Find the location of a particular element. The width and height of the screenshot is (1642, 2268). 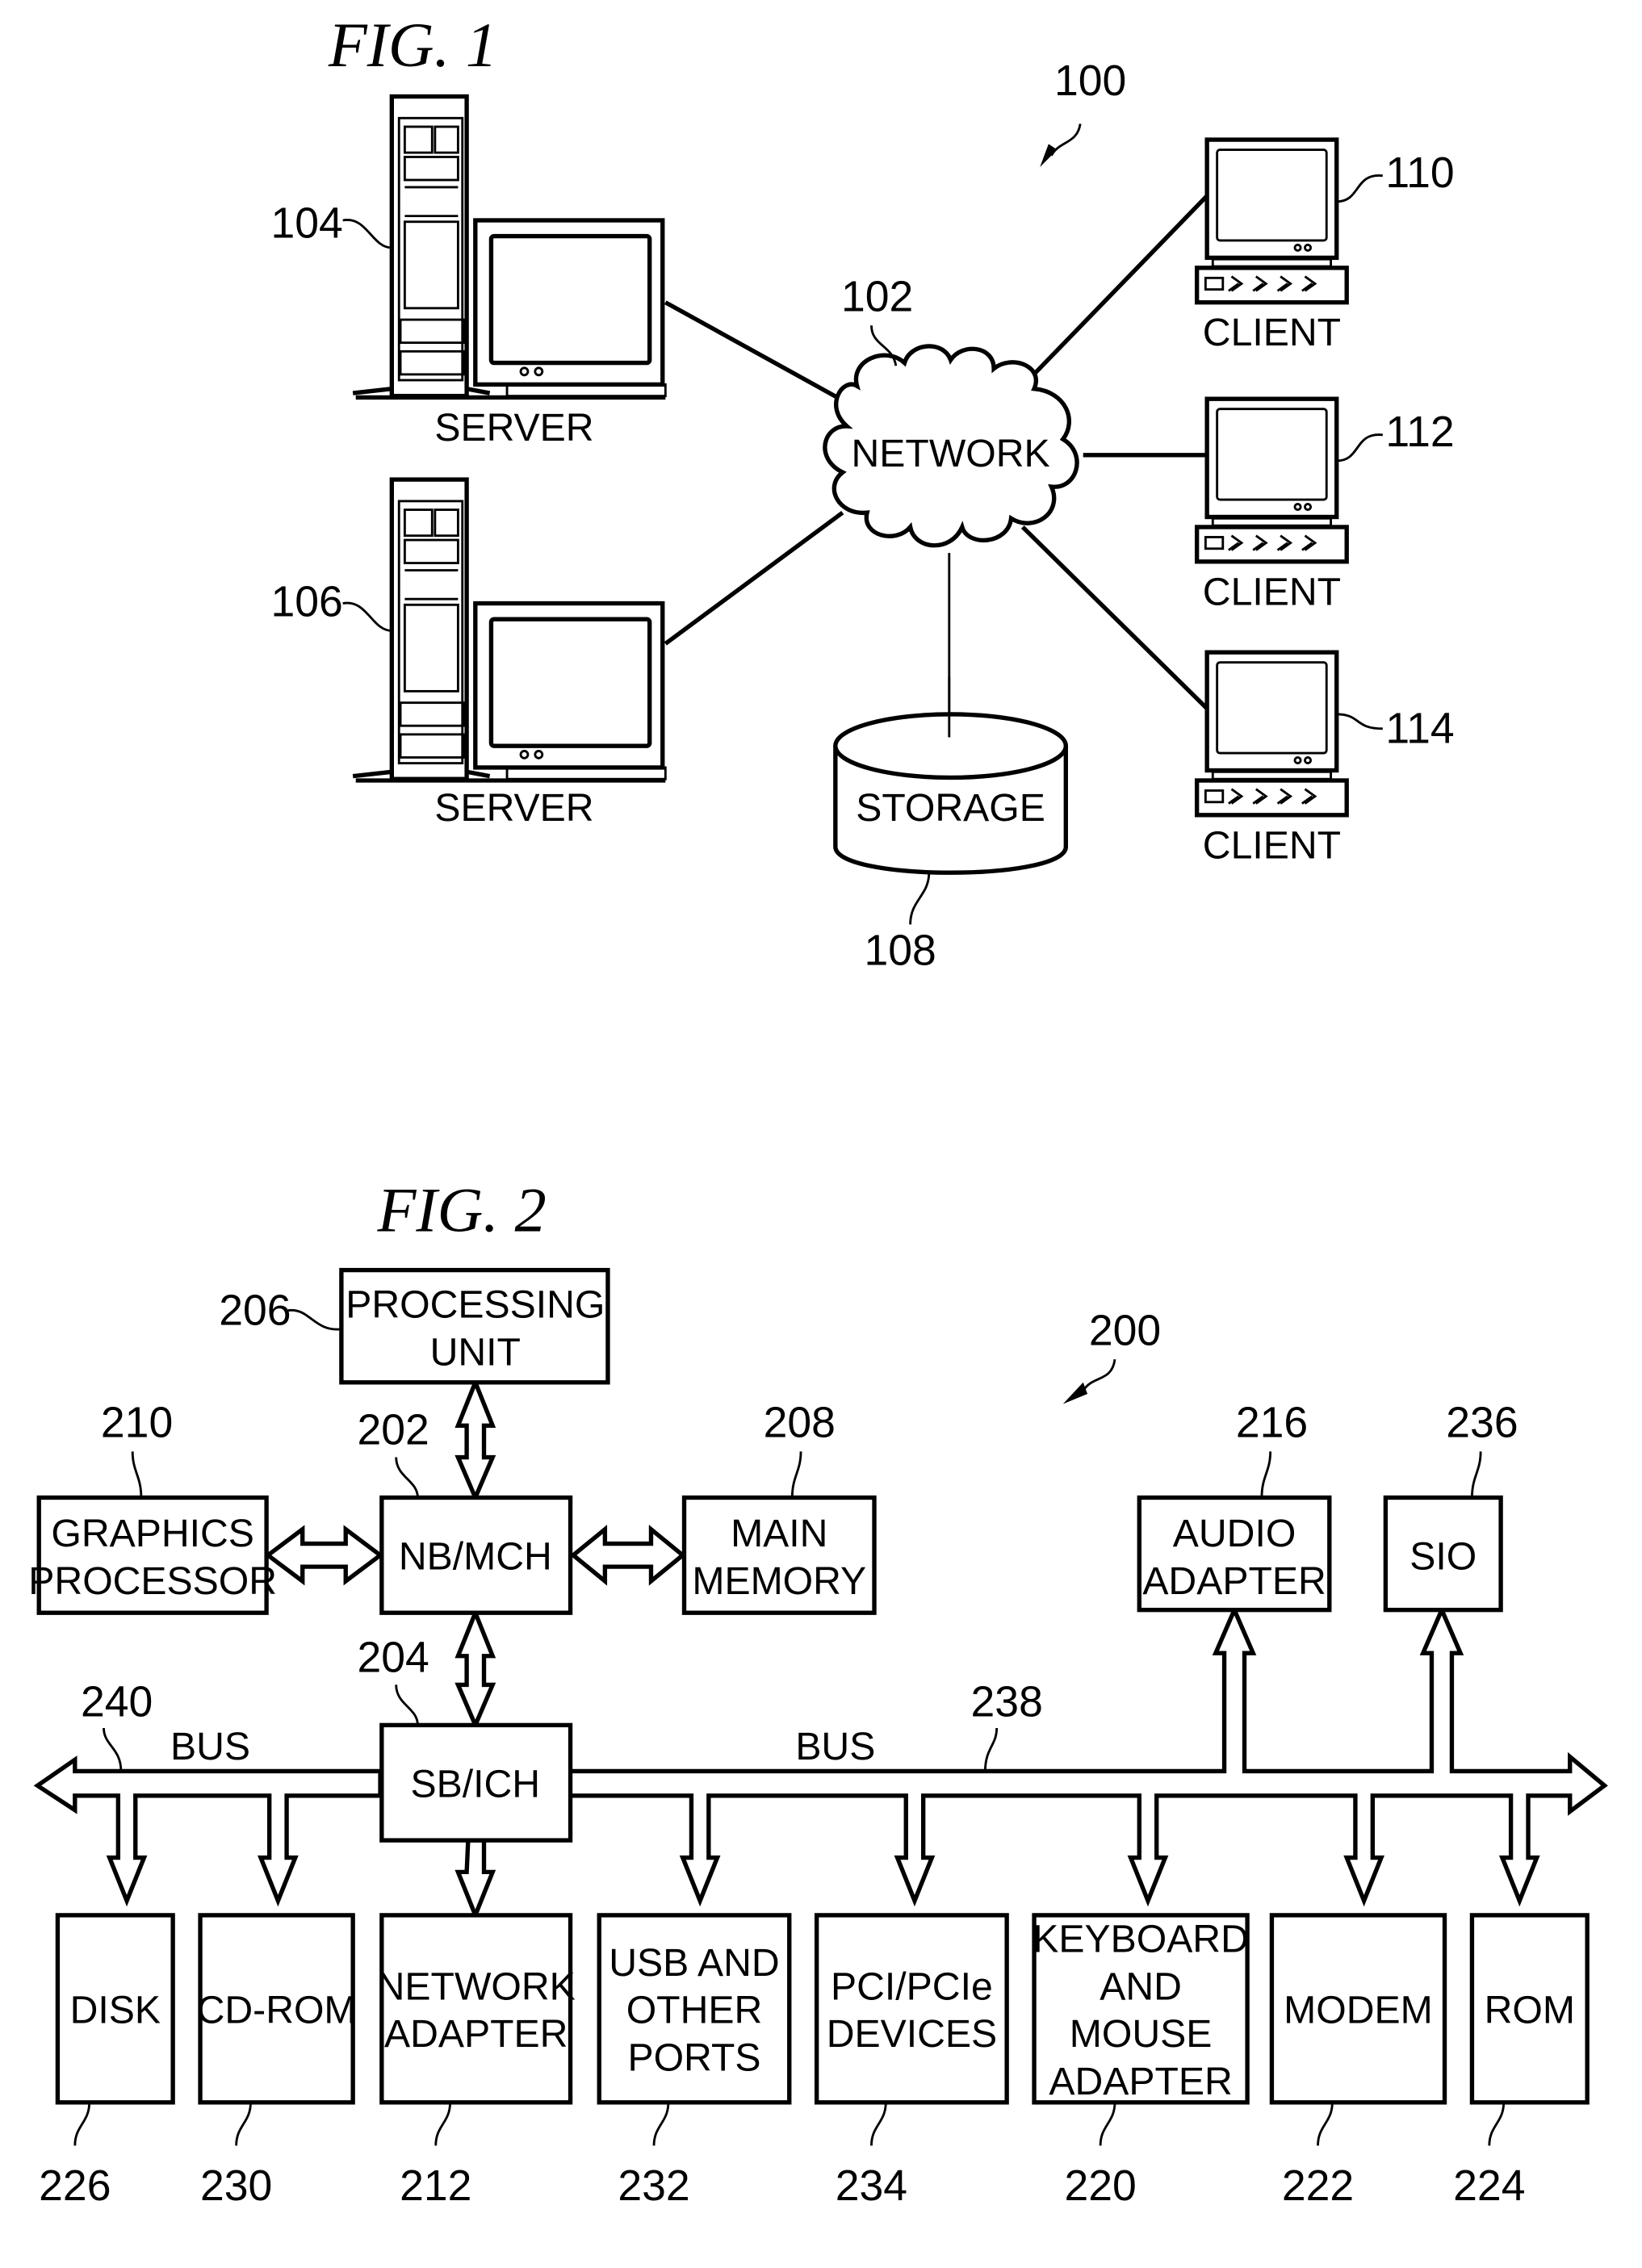

device-block-212: NETWORKADAPTER 212 is located at coordinates (476, 2061).